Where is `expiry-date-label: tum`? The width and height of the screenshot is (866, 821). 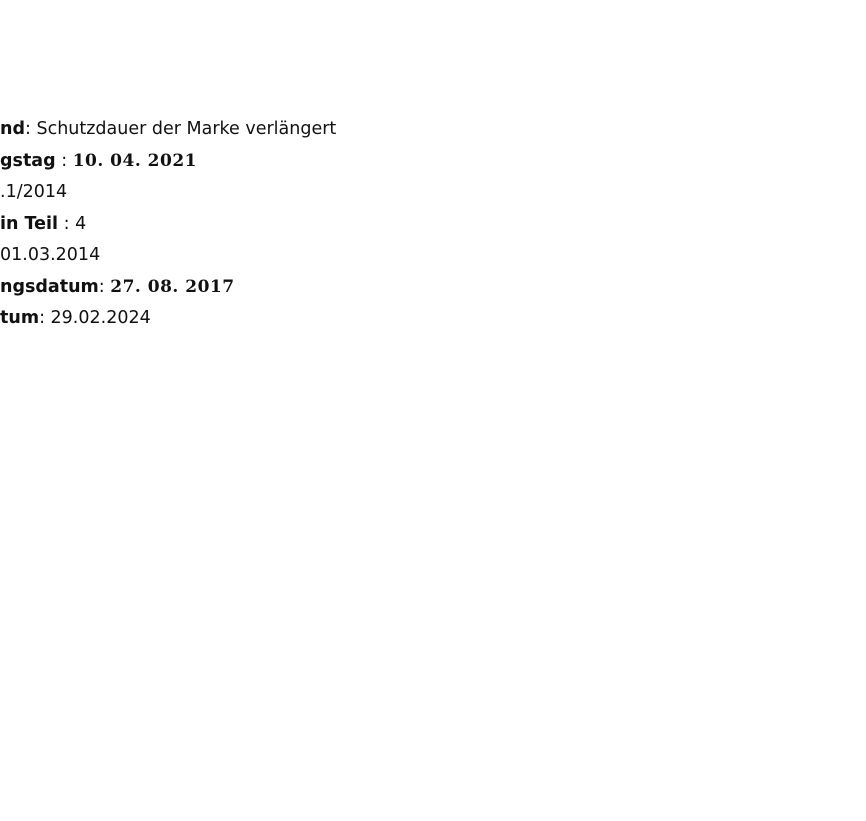
expiry-date-label: tum is located at coordinates (20, 318).